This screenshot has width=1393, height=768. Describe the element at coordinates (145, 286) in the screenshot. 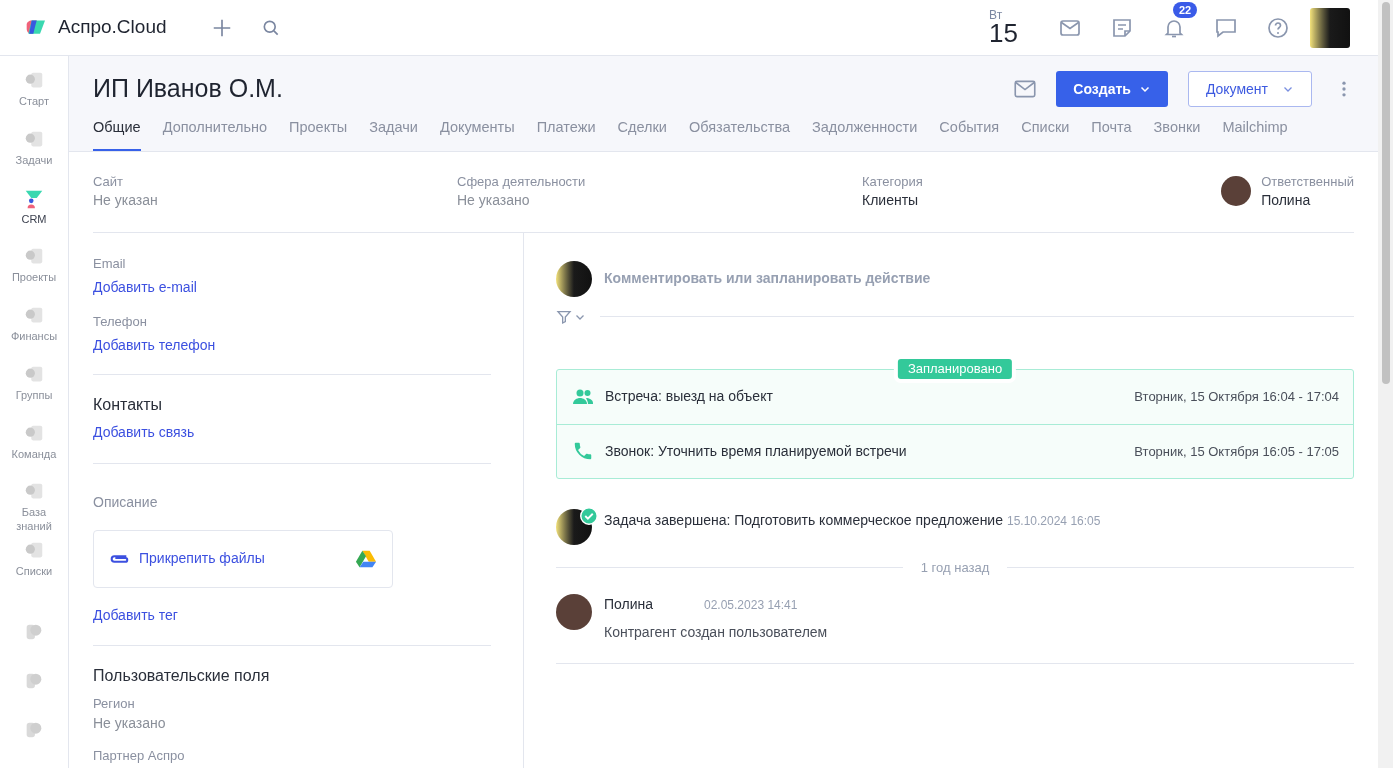

I see `add-email-link: Добавить e-mail` at that location.